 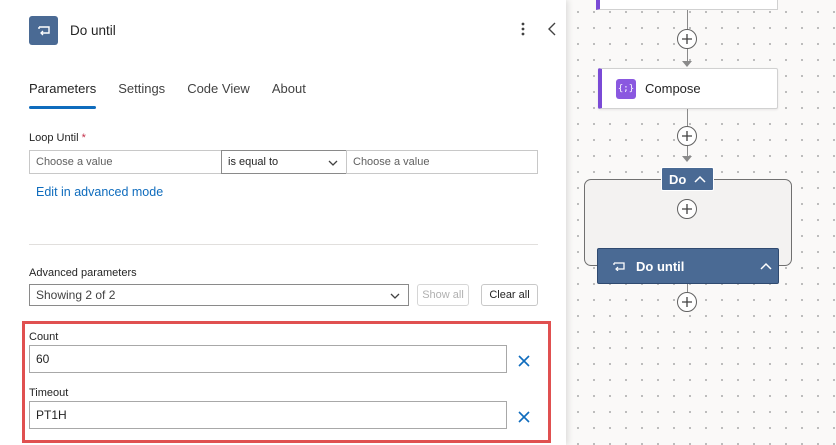 I want to click on clear-timeout-icon, so click(x=524, y=417).